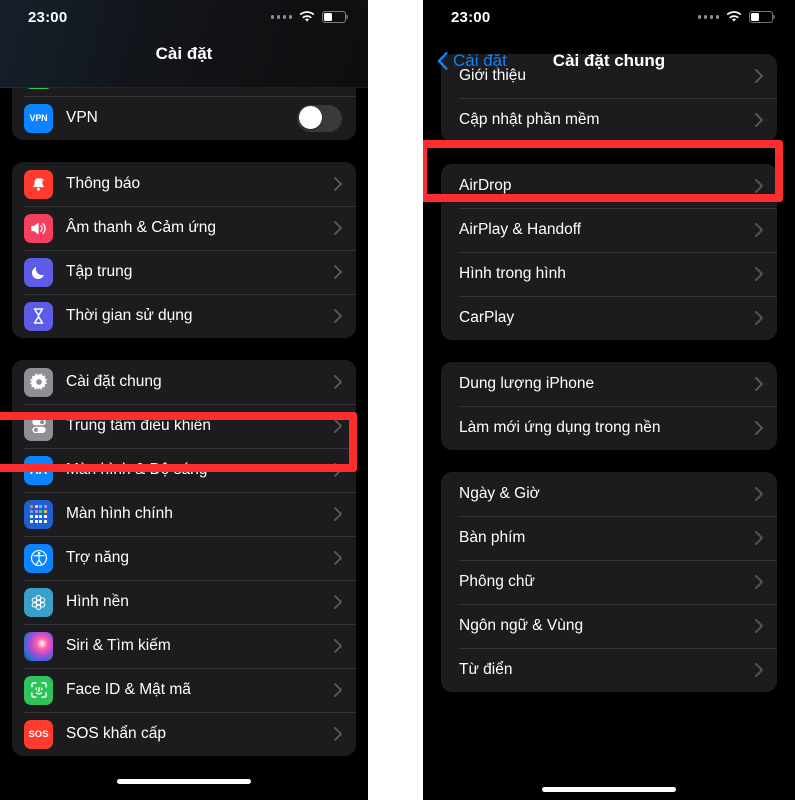 Image resolution: width=795 pixels, height=800 pixels. Describe the element at coordinates (103, 183) in the screenshot. I see `settings-row-label: Thông báo` at that location.